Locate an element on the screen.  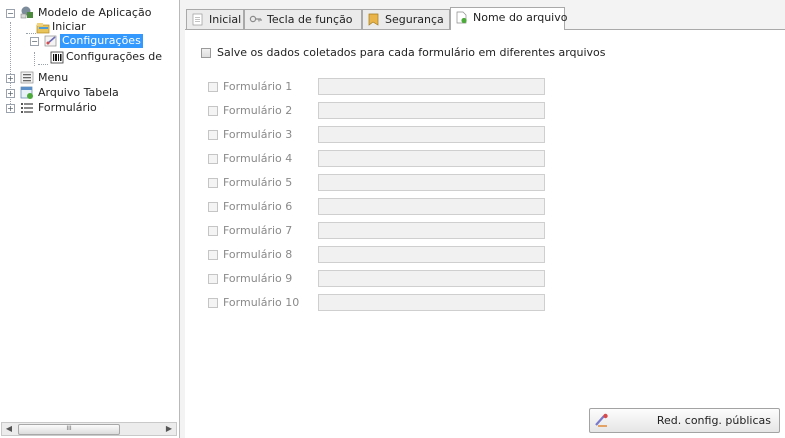
form-7-checkbox is located at coordinates (213, 231).